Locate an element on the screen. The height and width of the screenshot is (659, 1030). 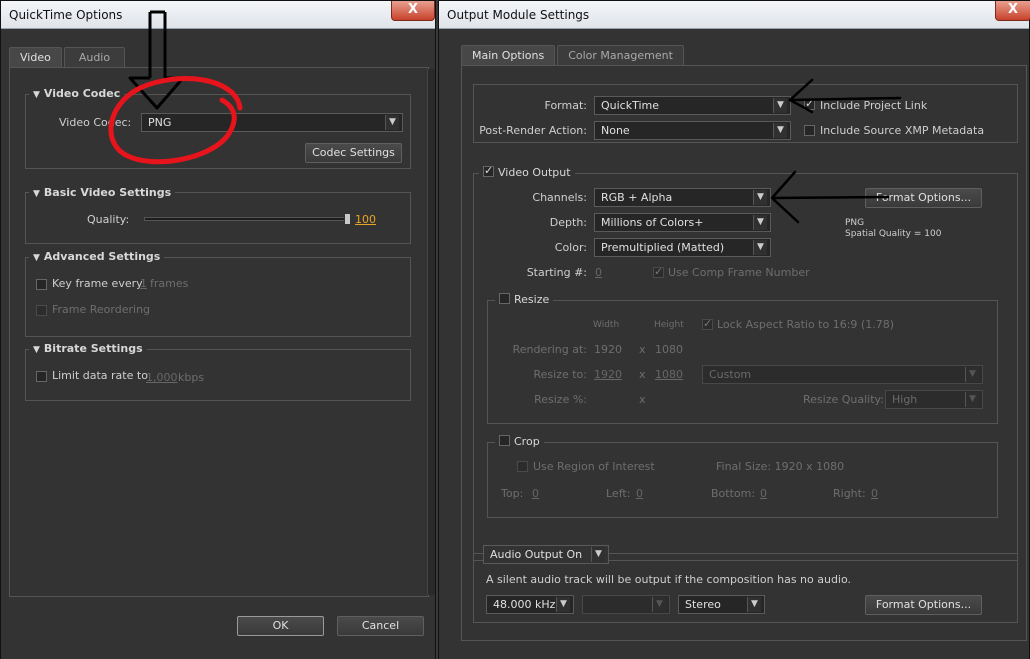
crop-group is located at coordinates (742, 480).